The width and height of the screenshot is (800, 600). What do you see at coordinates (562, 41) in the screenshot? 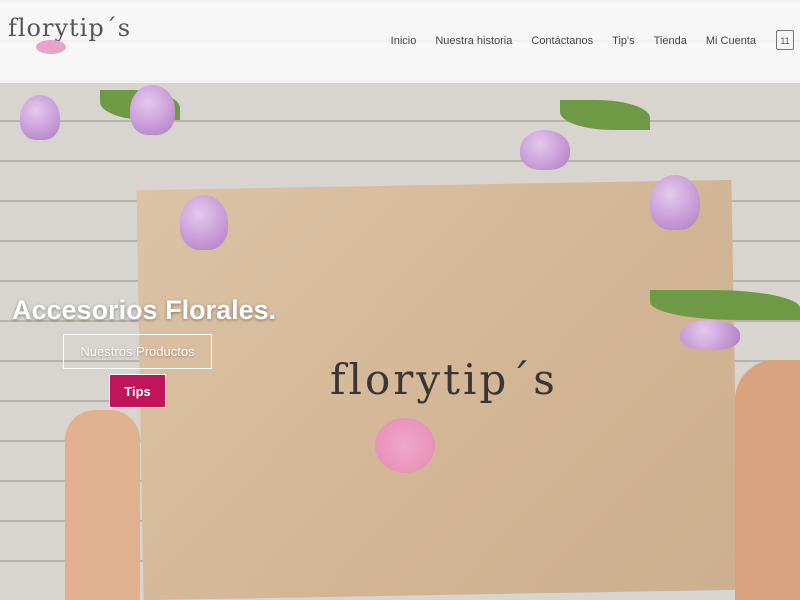
I see `nav-contactanos: Contáctanos` at bounding box center [562, 41].